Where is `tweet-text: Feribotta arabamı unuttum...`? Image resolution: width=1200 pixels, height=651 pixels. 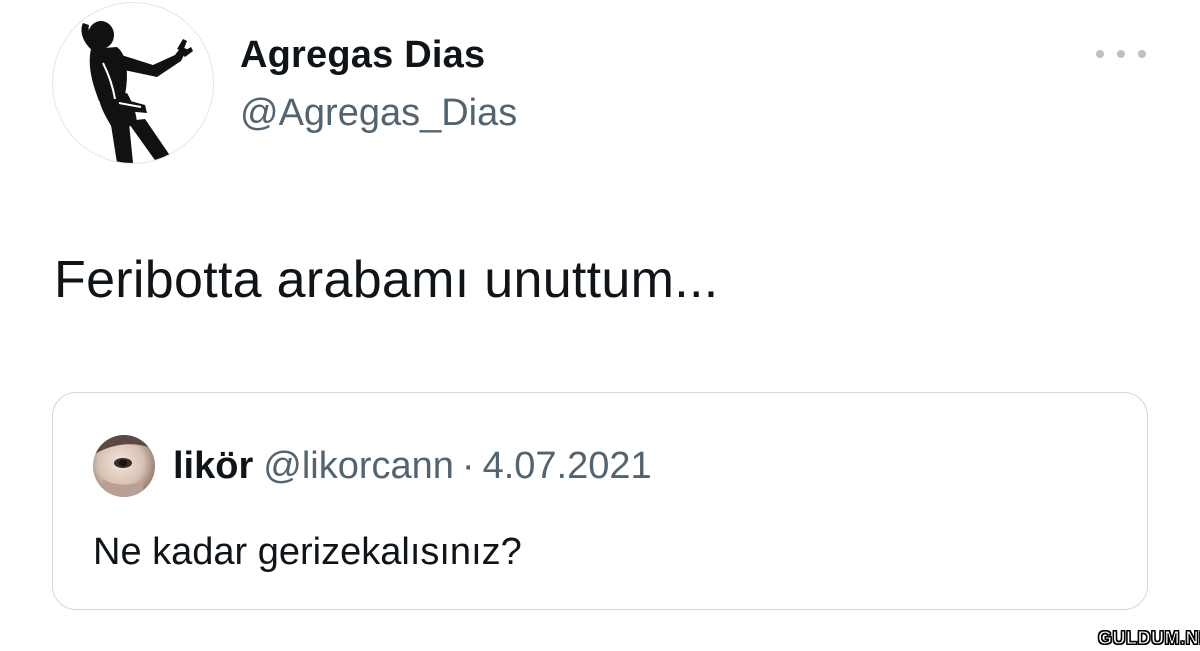
tweet-text: Feribotta arabamı unuttum... is located at coordinates (386, 280).